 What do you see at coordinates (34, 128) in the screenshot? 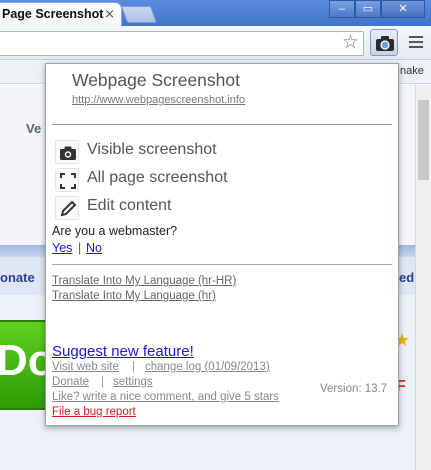
I see `page-text-fragment: Ve` at bounding box center [34, 128].